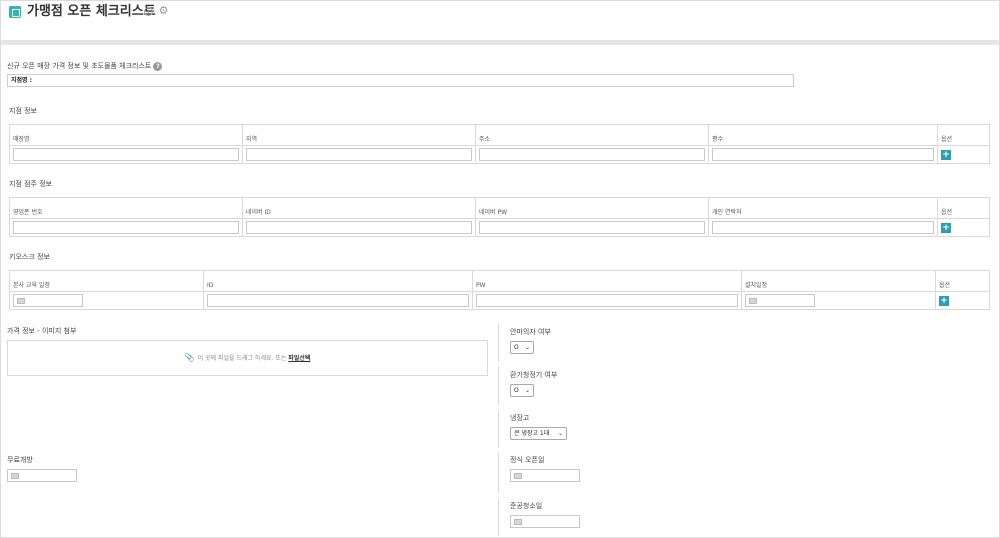  I want to click on price-info-title: 가격 정보 - 이미지 첨부, so click(42, 331).